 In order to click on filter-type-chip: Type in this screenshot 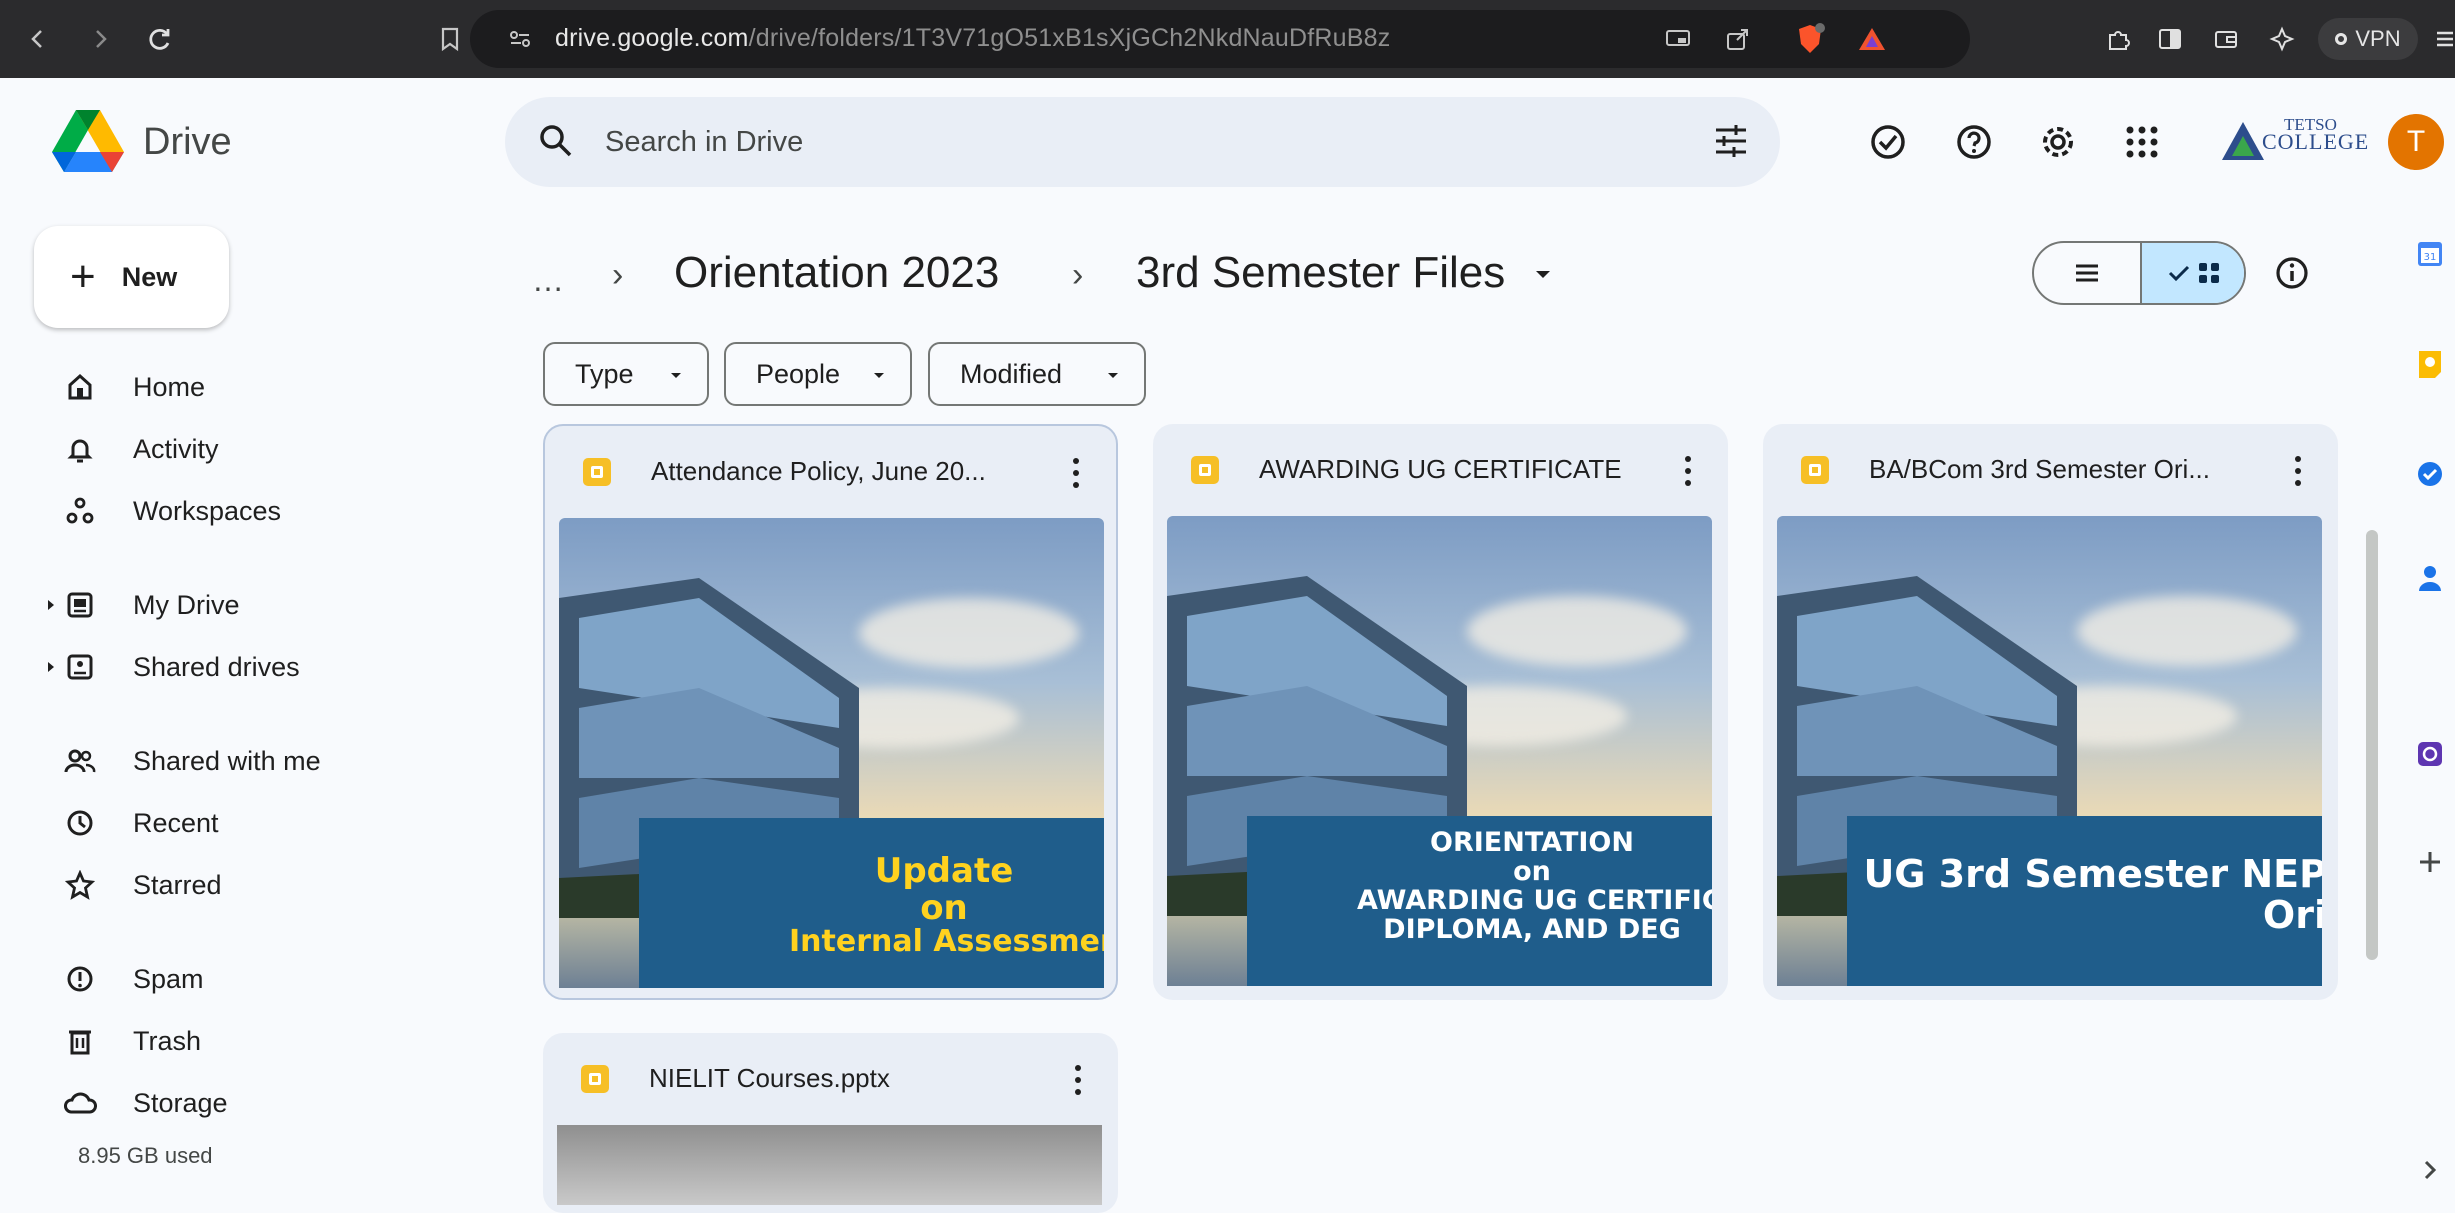, I will do `click(626, 374)`.